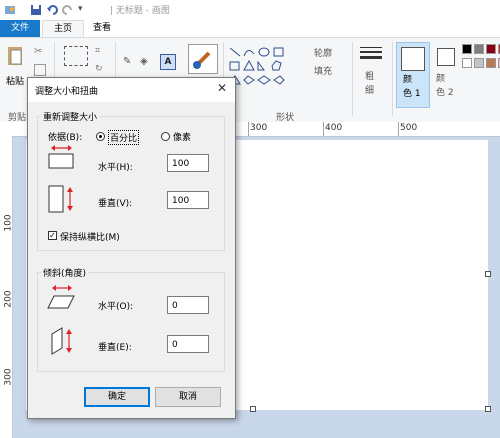 This screenshot has width=500, height=438. Describe the element at coordinates (168, 62) in the screenshot. I see `text-tool-icon: A` at that location.